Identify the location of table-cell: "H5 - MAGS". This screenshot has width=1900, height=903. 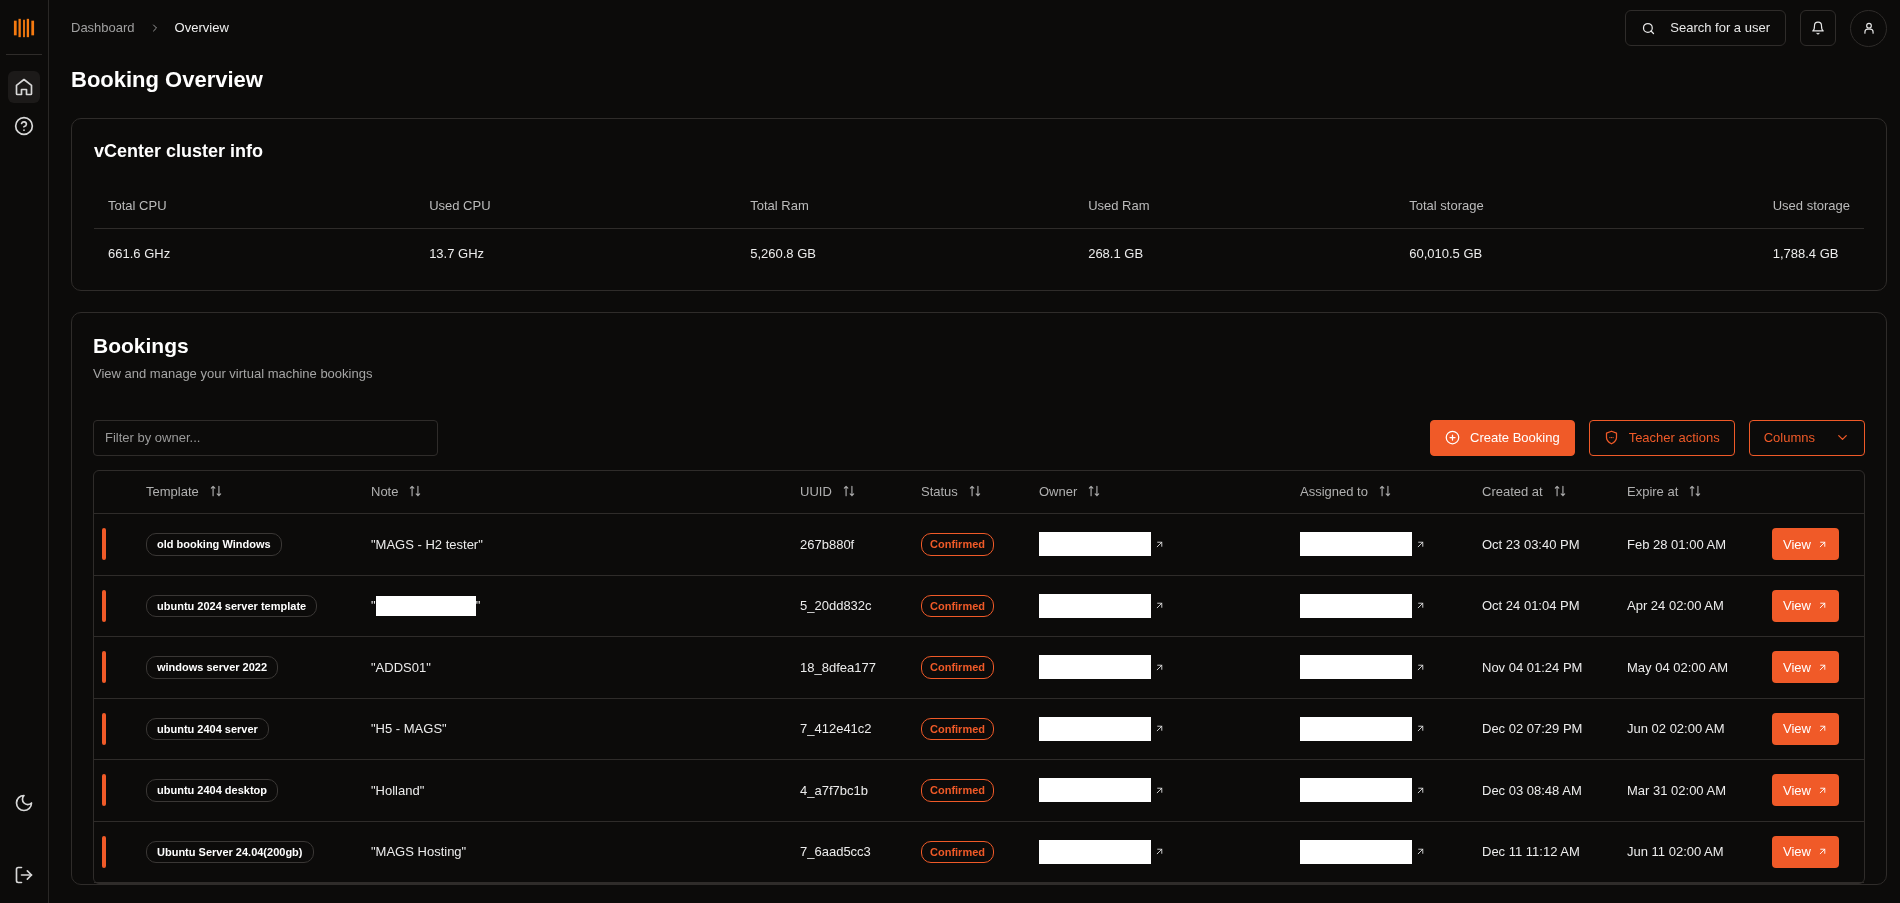
(577, 729).